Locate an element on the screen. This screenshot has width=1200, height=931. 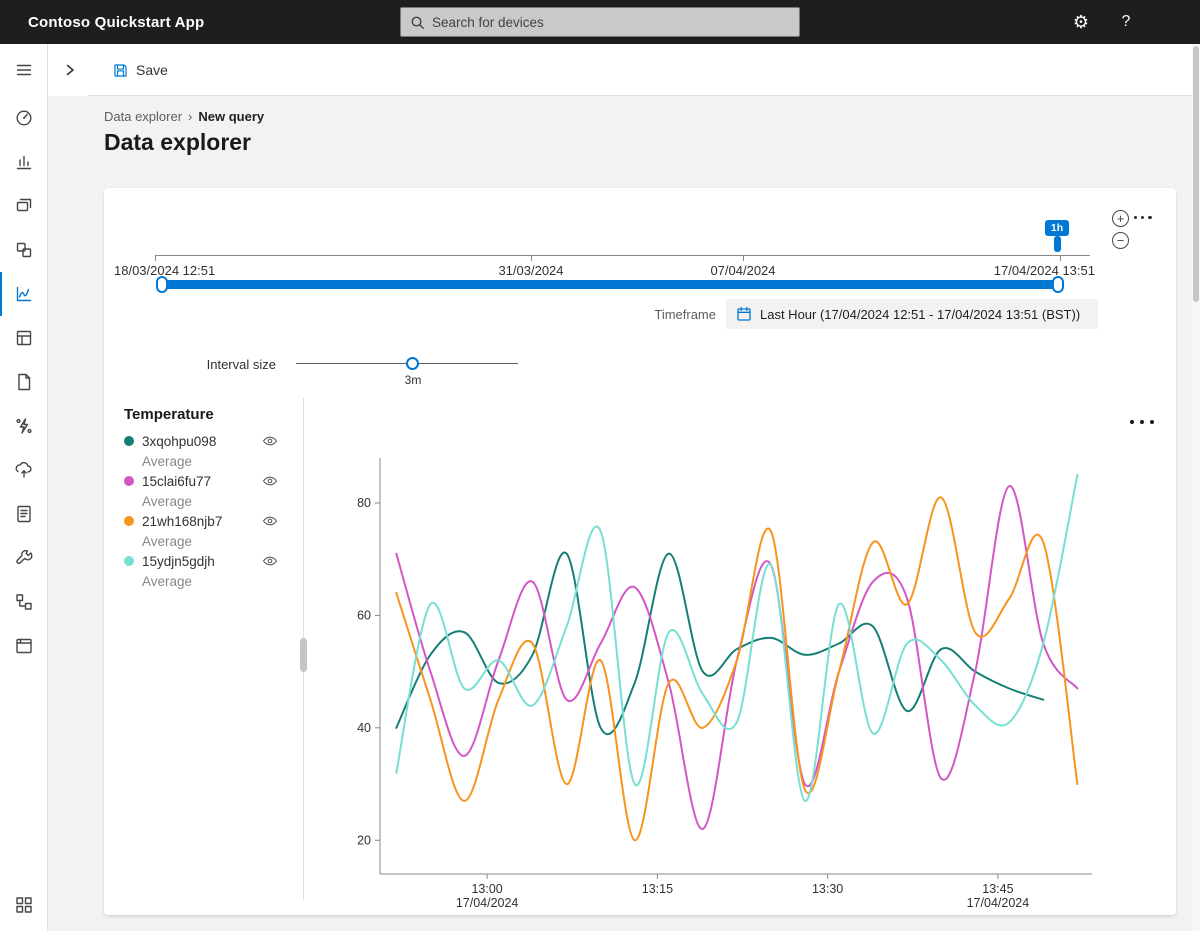
devices-icon is located at coordinates (23, 205).